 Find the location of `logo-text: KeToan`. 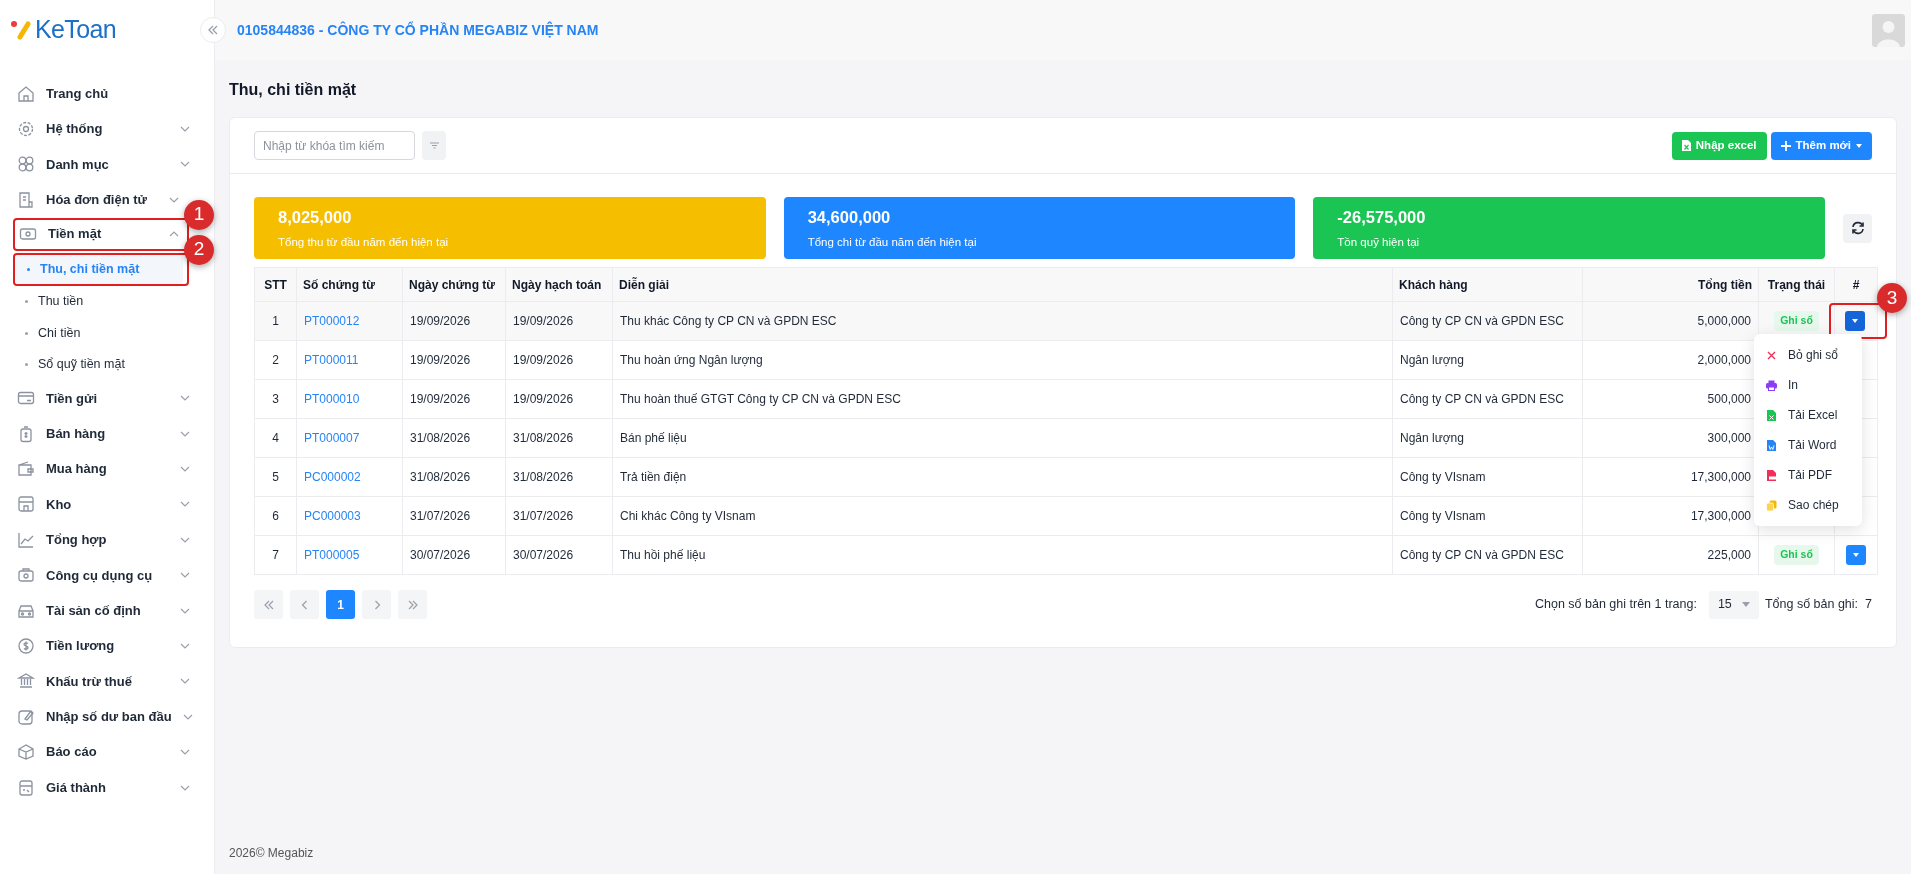

logo-text: KeToan is located at coordinates (76, 30).